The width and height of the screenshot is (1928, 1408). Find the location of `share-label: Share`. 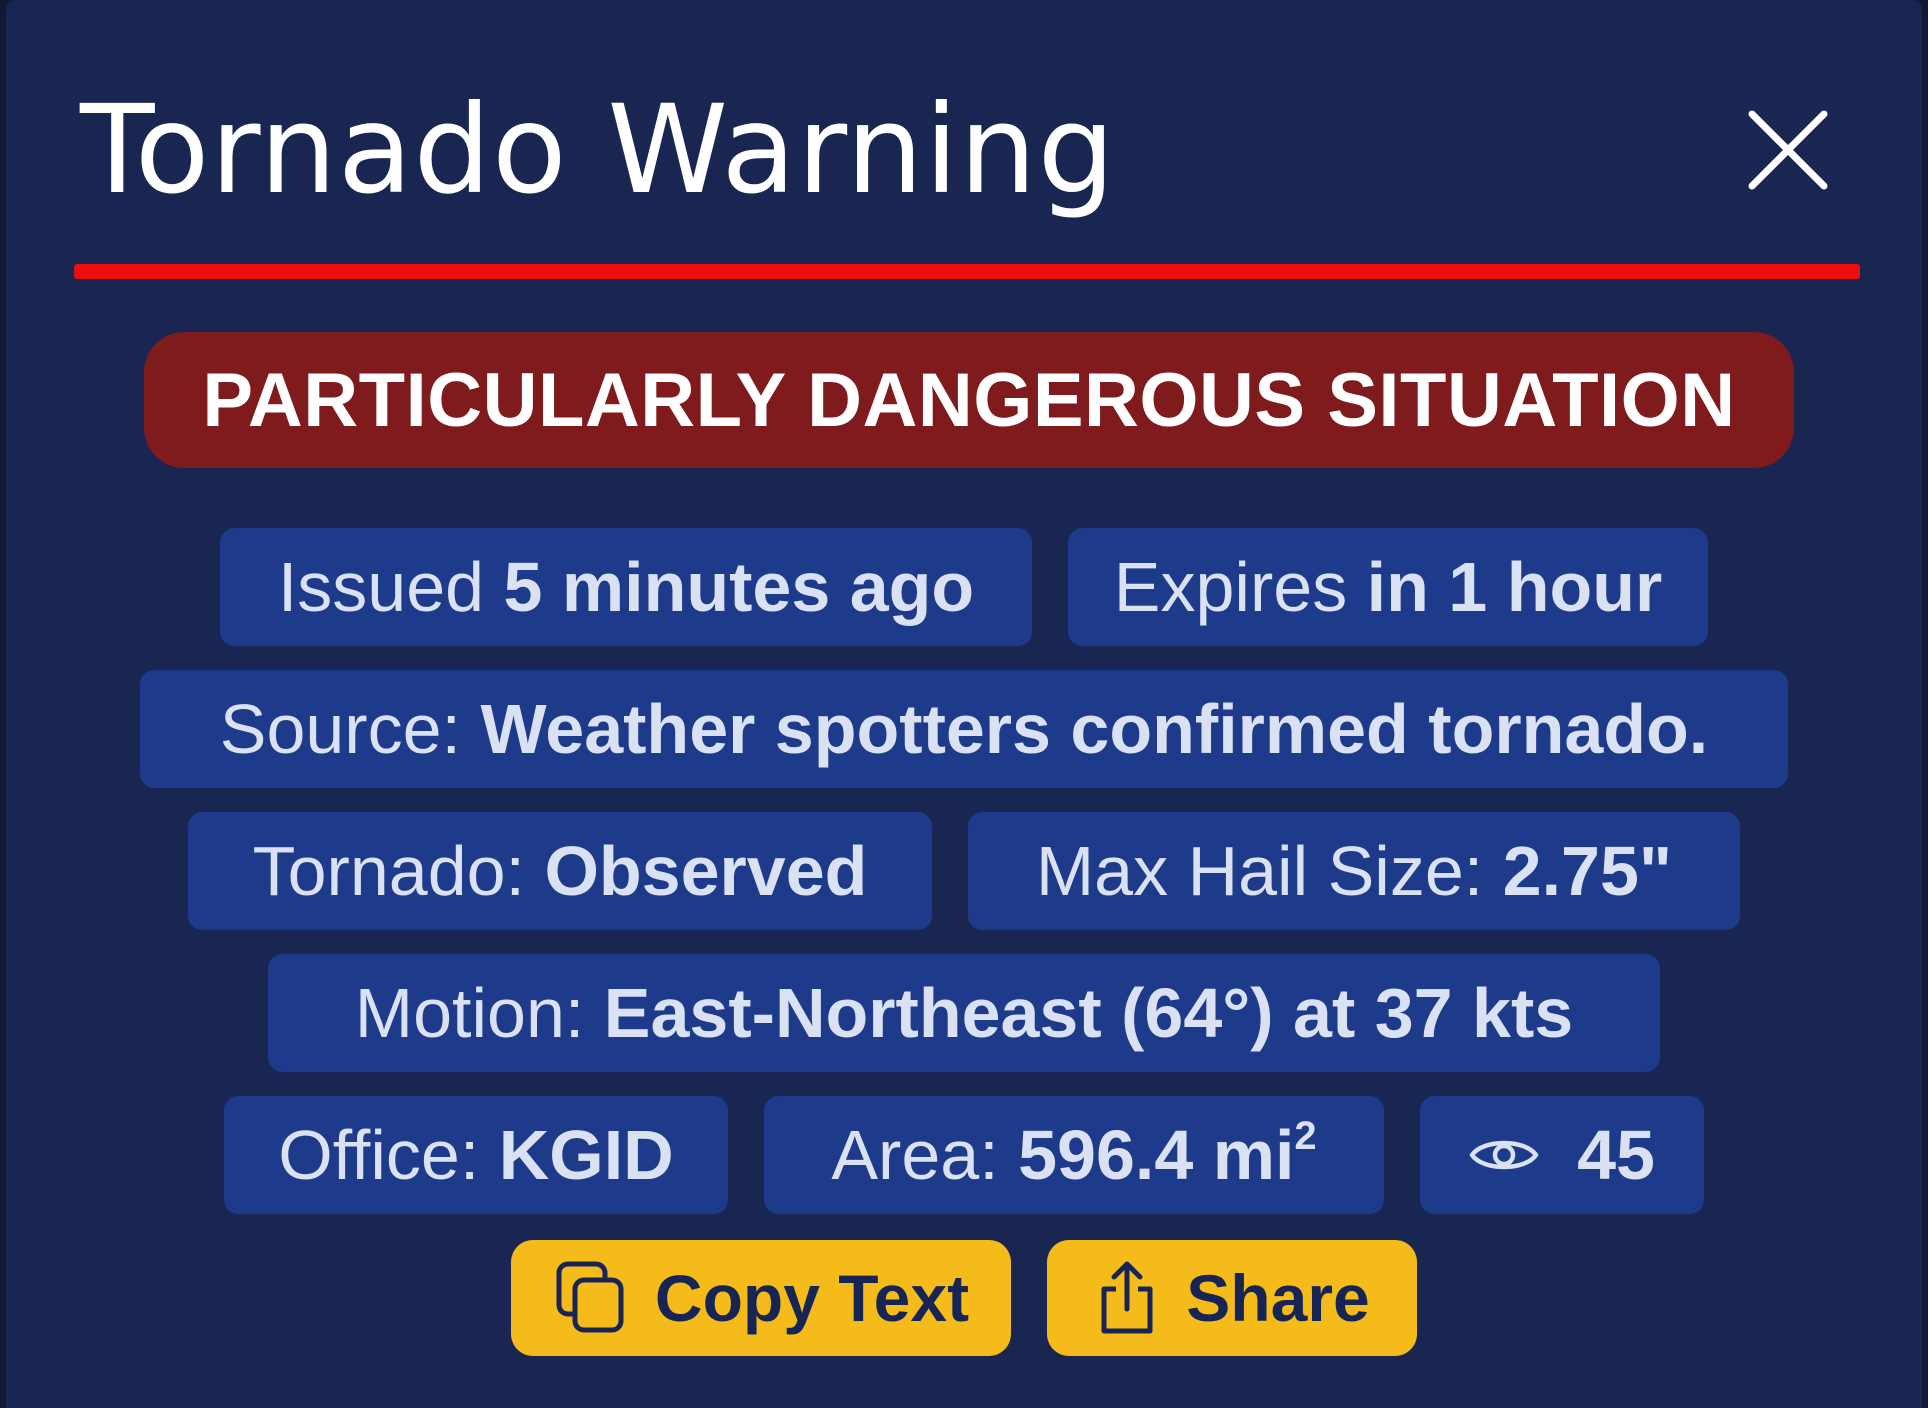

share-label: Share is located at coordinates (1278, 1298).